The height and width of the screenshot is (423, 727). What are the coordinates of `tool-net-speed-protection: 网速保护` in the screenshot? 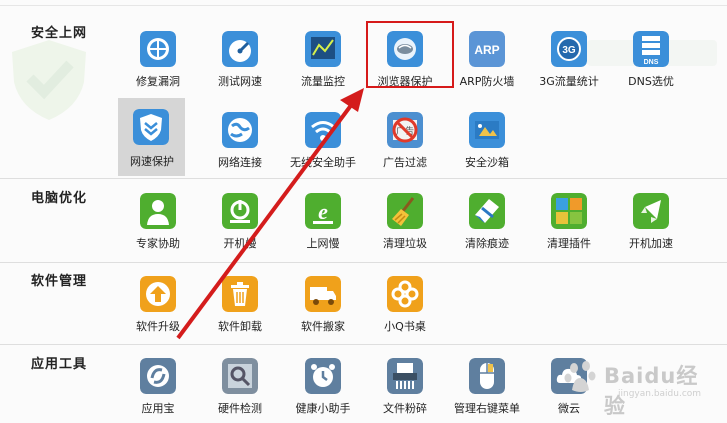 It's located at (151, 137).